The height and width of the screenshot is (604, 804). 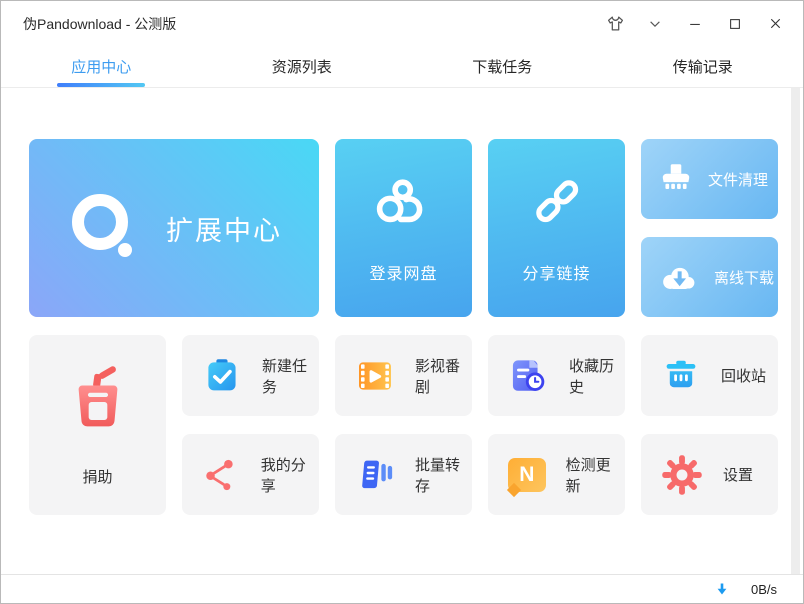 What do you see at coordinates (102, 225) in the screenshot?
I see `extension-ring-icon` at bounding box center [102, 225].